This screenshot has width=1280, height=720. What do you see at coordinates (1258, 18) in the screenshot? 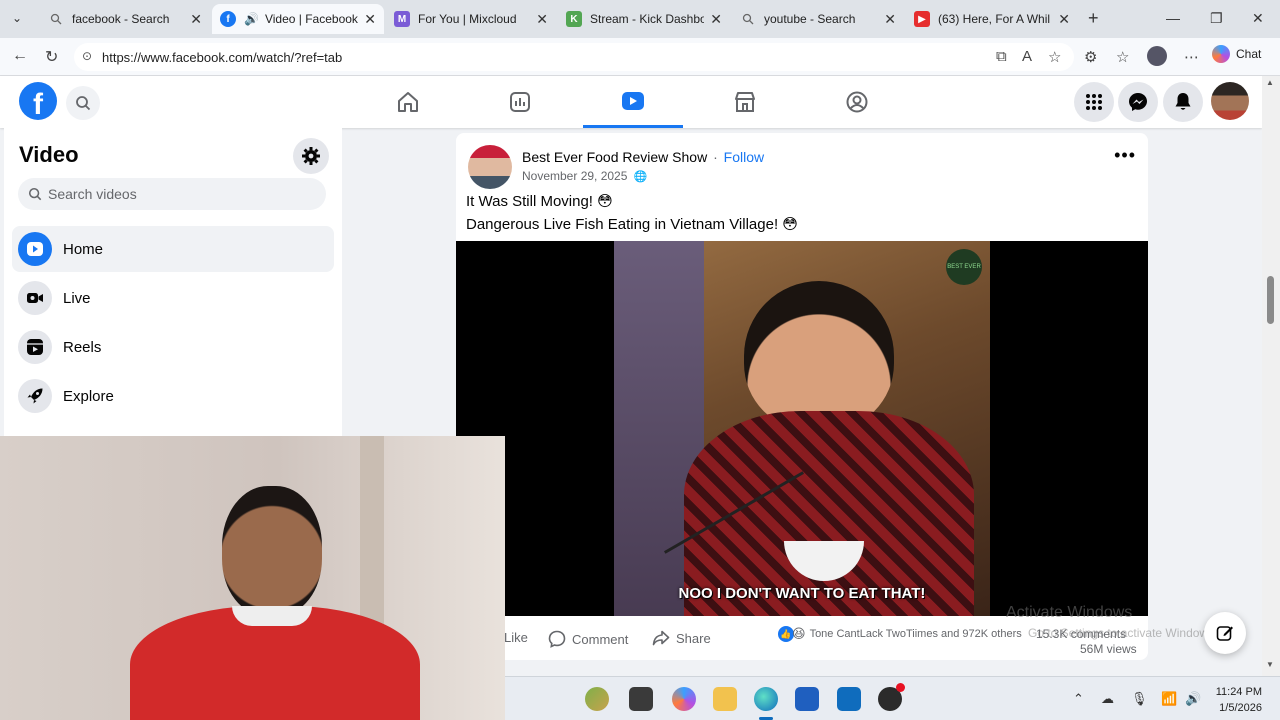
I see `close-window-button: ✕` at bounding box center [1258, 18].